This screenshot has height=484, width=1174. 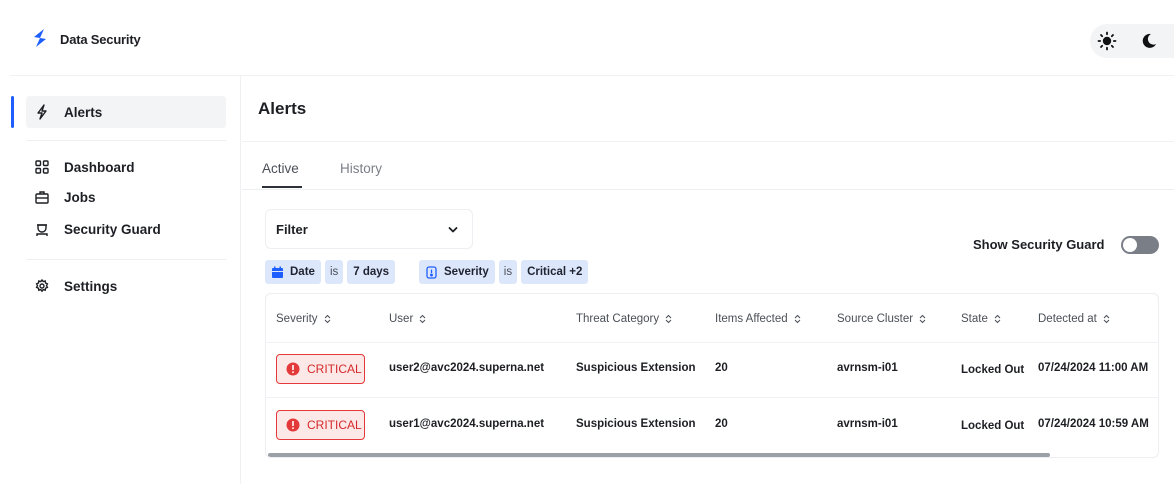 I want to click on app-title: Data Security, so click(x=100, y=39).